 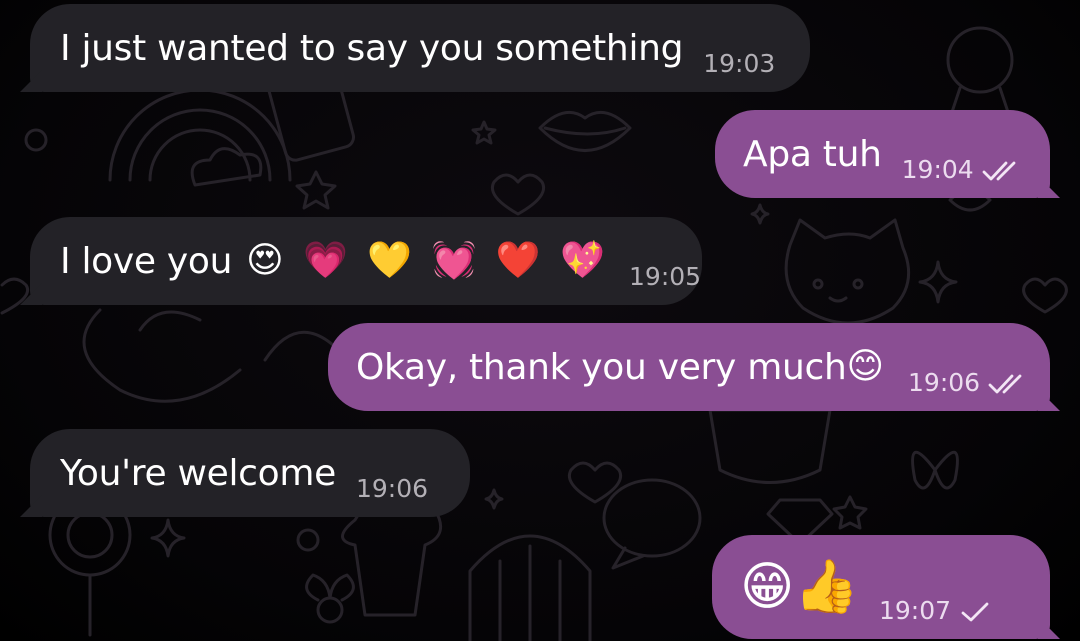 I want to click on message-text: Apa tuh, so click(x=812, y=154).